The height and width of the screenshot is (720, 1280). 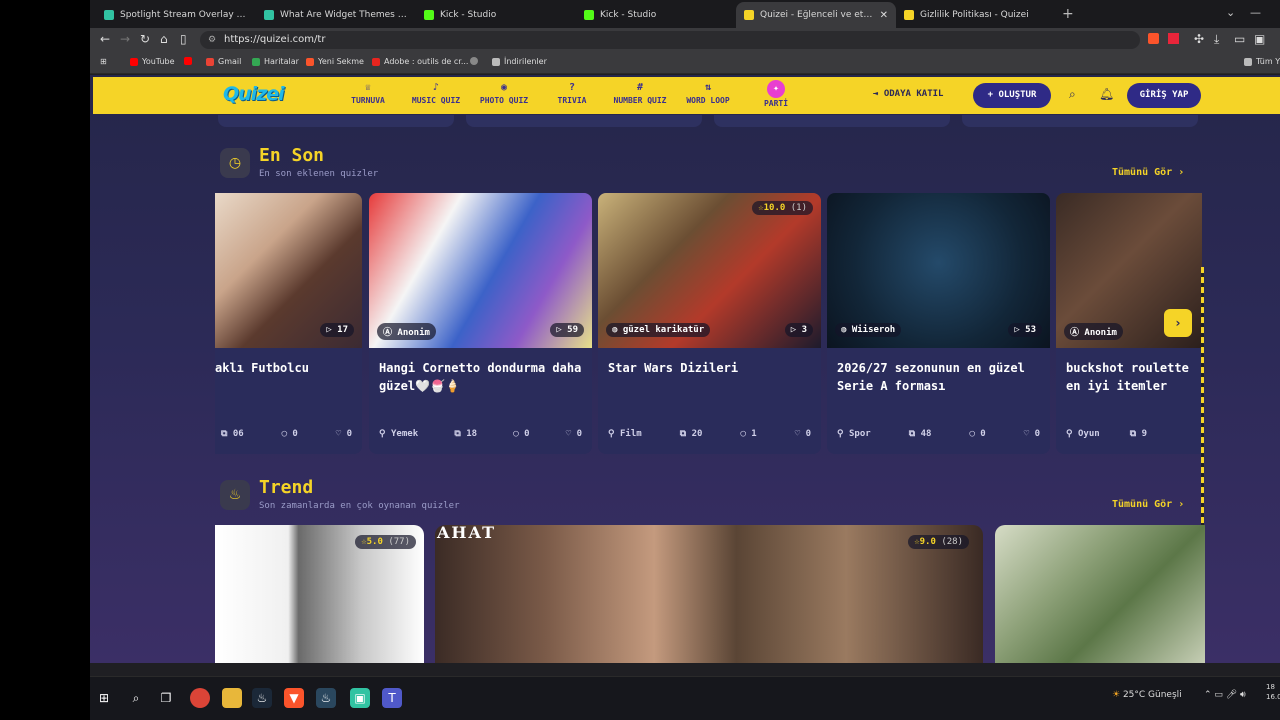 What do you see at coordinates (105, 39) in the screenshot?
I see `back-icon: ←` at bounding box center [105, 39].